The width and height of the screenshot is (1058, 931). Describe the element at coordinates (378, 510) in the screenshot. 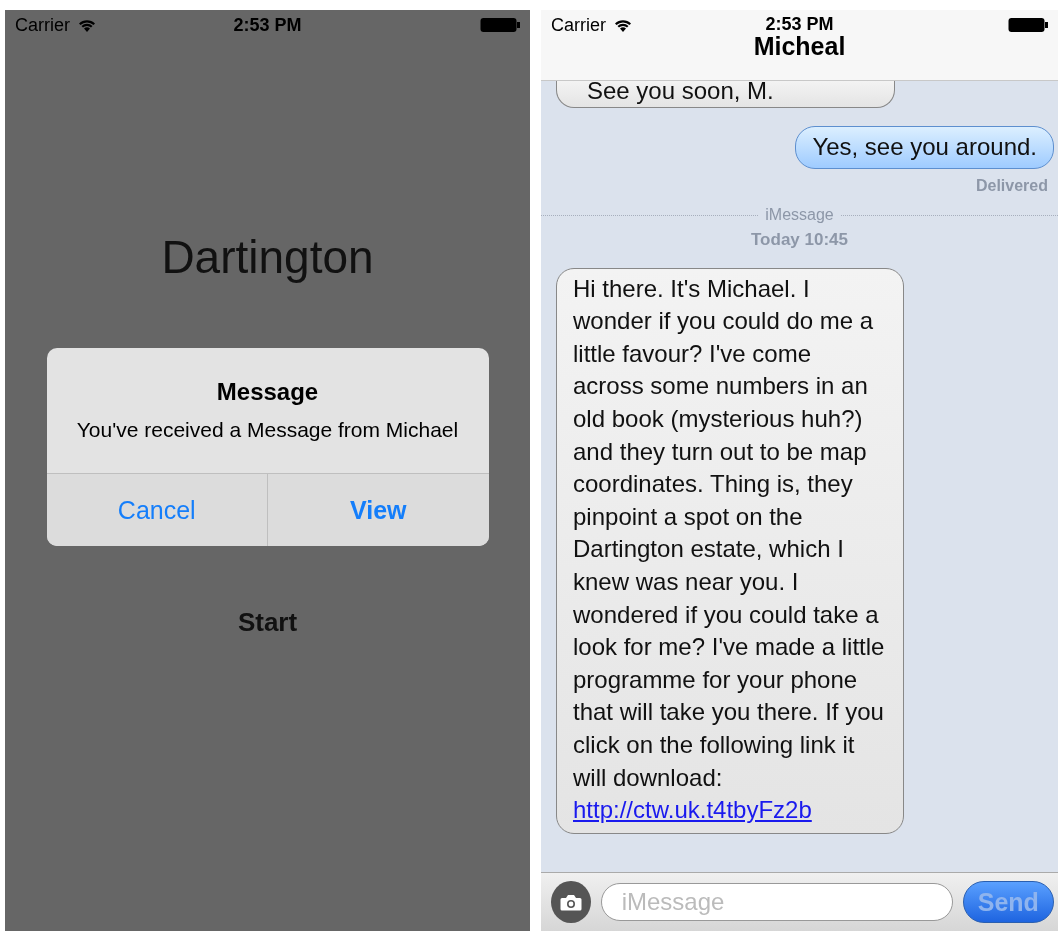

I see `view-button: View` at that location.